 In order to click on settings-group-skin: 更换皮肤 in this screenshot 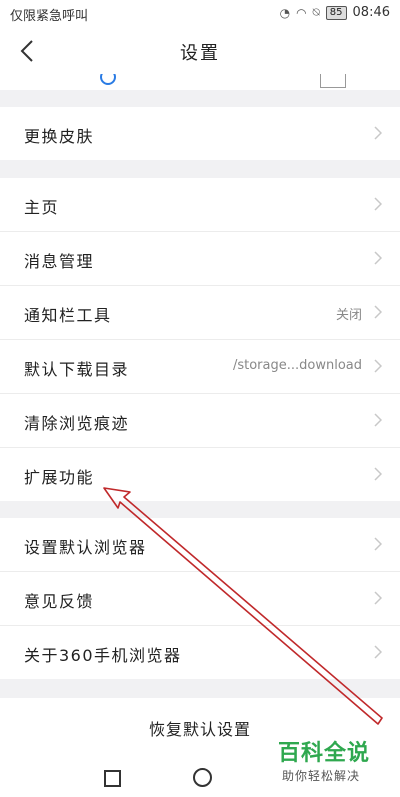, I will do `click(200, 133)`.